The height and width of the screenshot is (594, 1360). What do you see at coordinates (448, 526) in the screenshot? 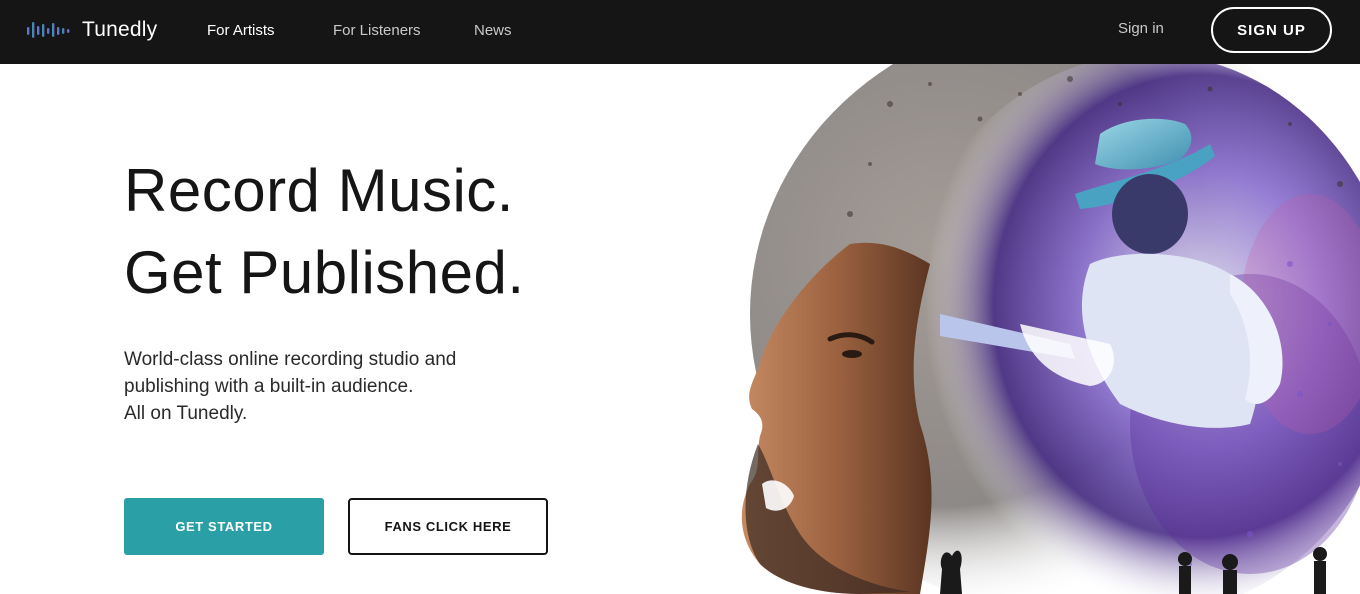
I see `fans-click-here-button: FANS CLICK HERE` at bounding box center [448, 526].